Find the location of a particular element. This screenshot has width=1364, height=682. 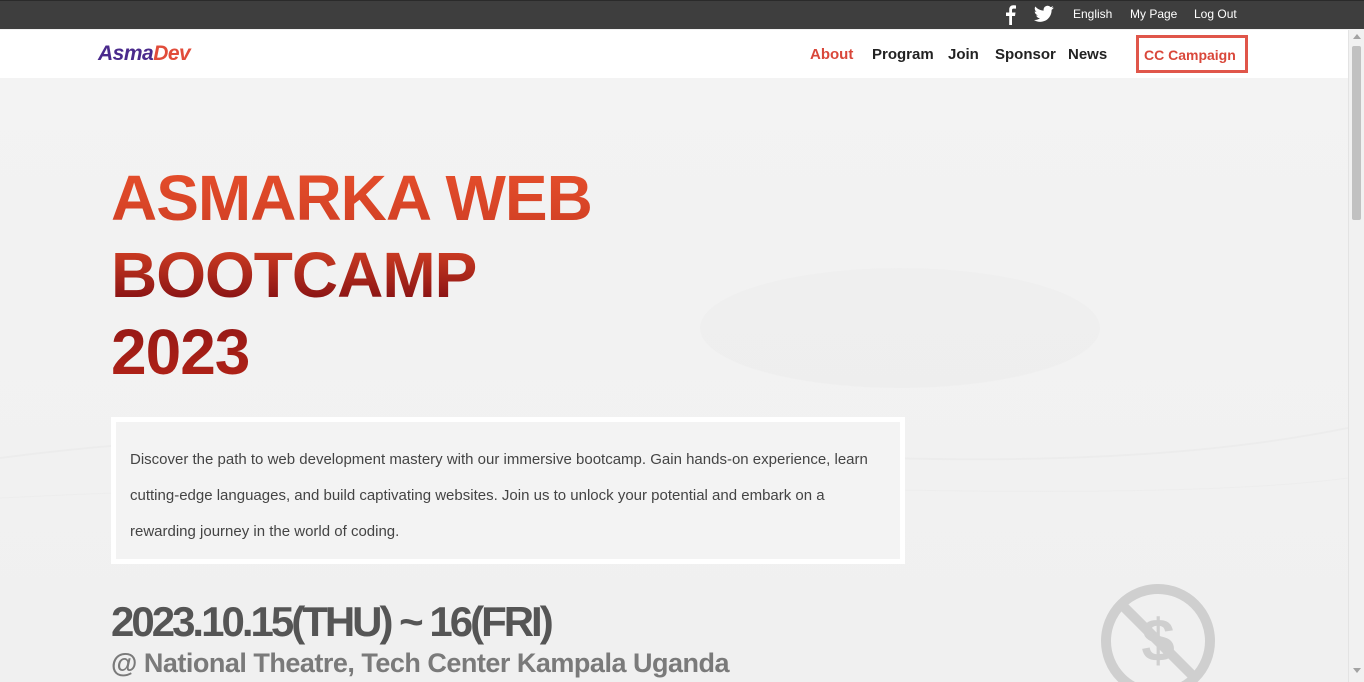

no-dollar-icon: $ is located at coordinates (1158, 631).